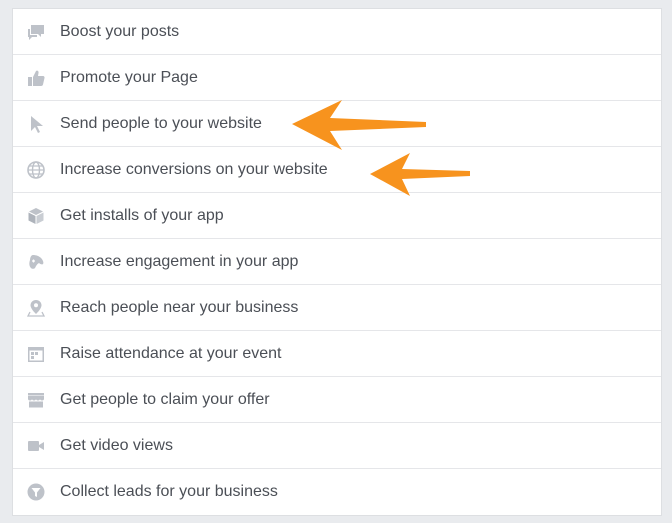 This screenshot has height=523, width=672. I want to click on video-camera-icon, so click(36, 446).